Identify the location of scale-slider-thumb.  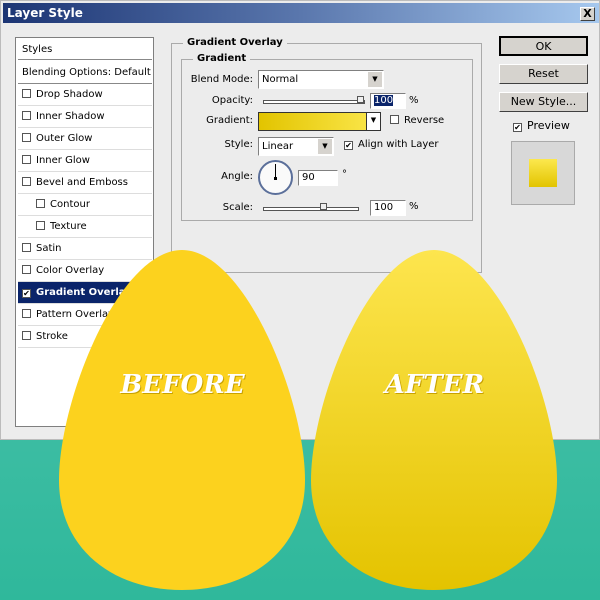
(323, 206).